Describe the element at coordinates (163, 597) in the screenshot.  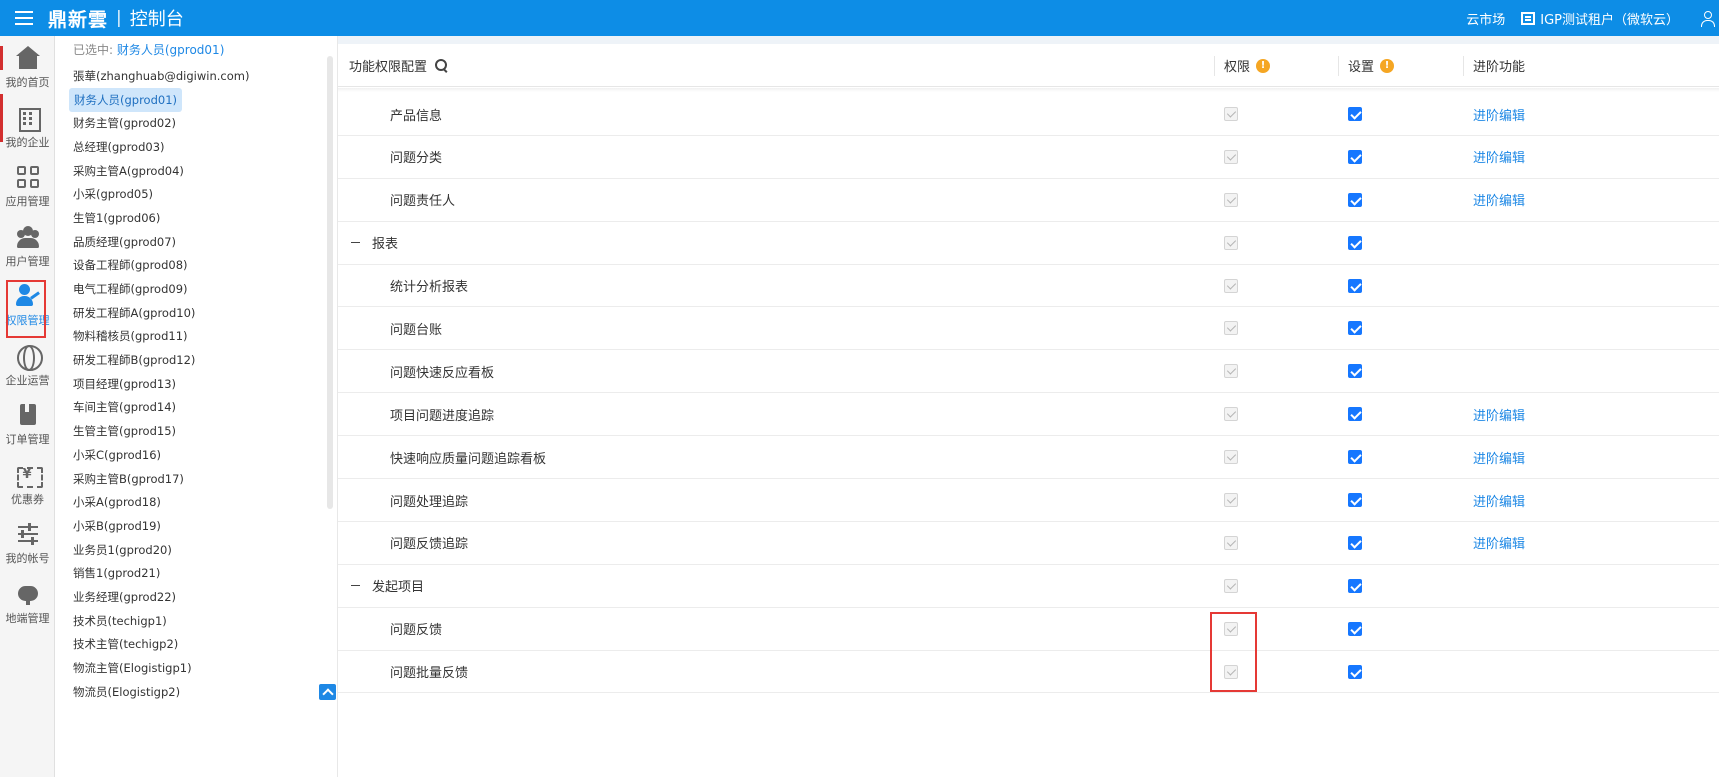
I see `user-list-item: 业务经理(gprod22)` at that location.